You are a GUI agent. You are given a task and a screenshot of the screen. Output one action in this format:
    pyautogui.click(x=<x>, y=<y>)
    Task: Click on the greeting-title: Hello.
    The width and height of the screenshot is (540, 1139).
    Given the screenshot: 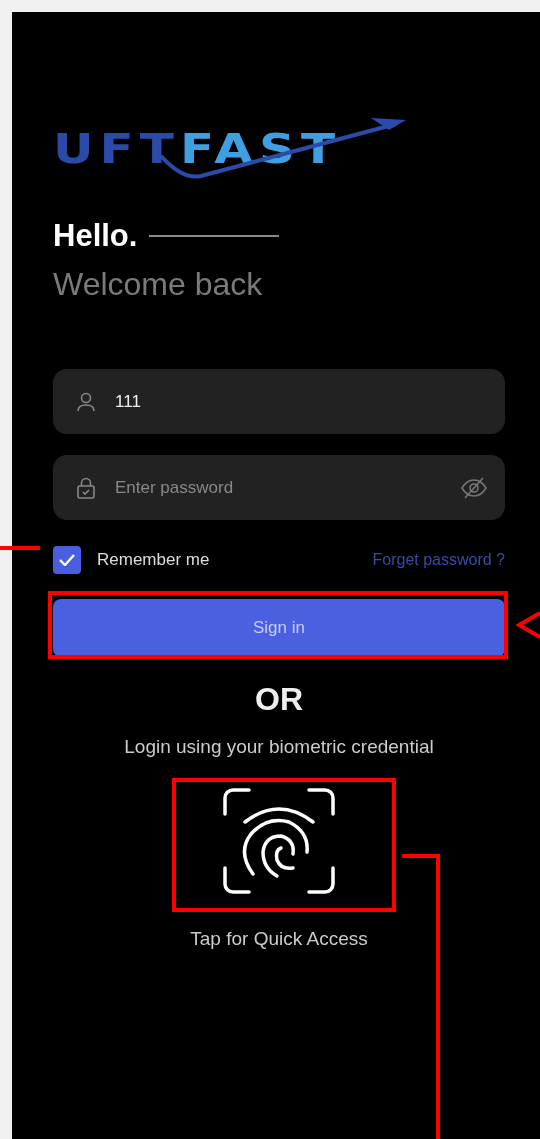 What is the action you would take?
    pyautogui.click(x=95, y=236)
    